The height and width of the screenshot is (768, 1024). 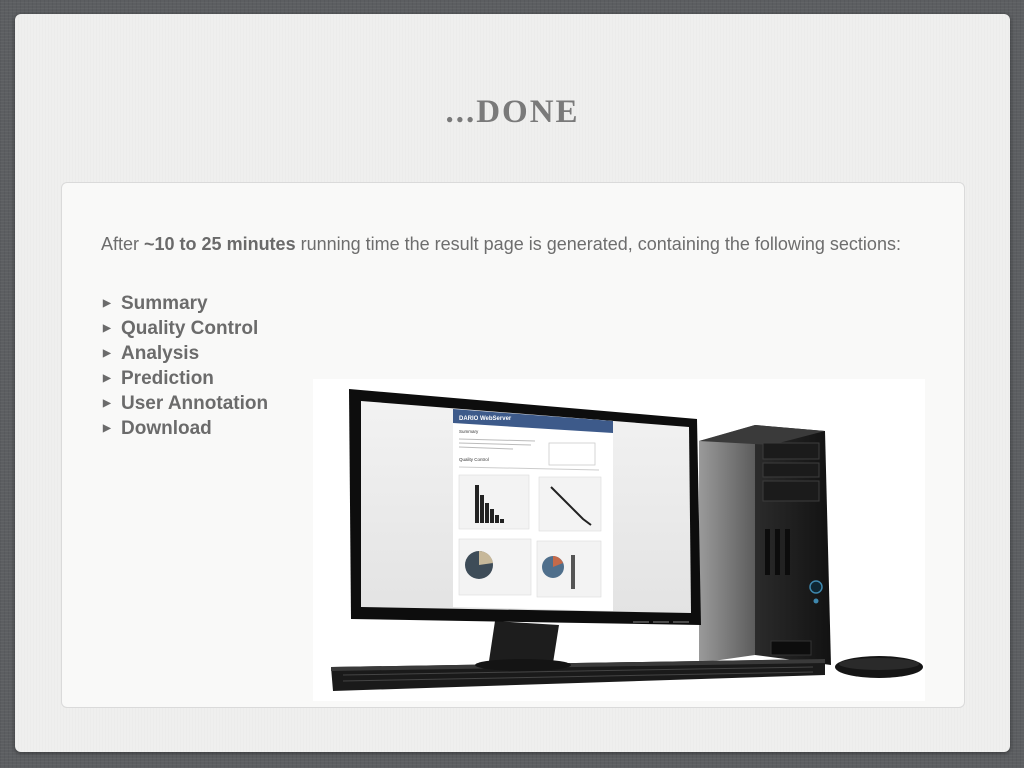 I want to click on section-item-analysis: ▶ Analysis, so click(x=185, y=353).